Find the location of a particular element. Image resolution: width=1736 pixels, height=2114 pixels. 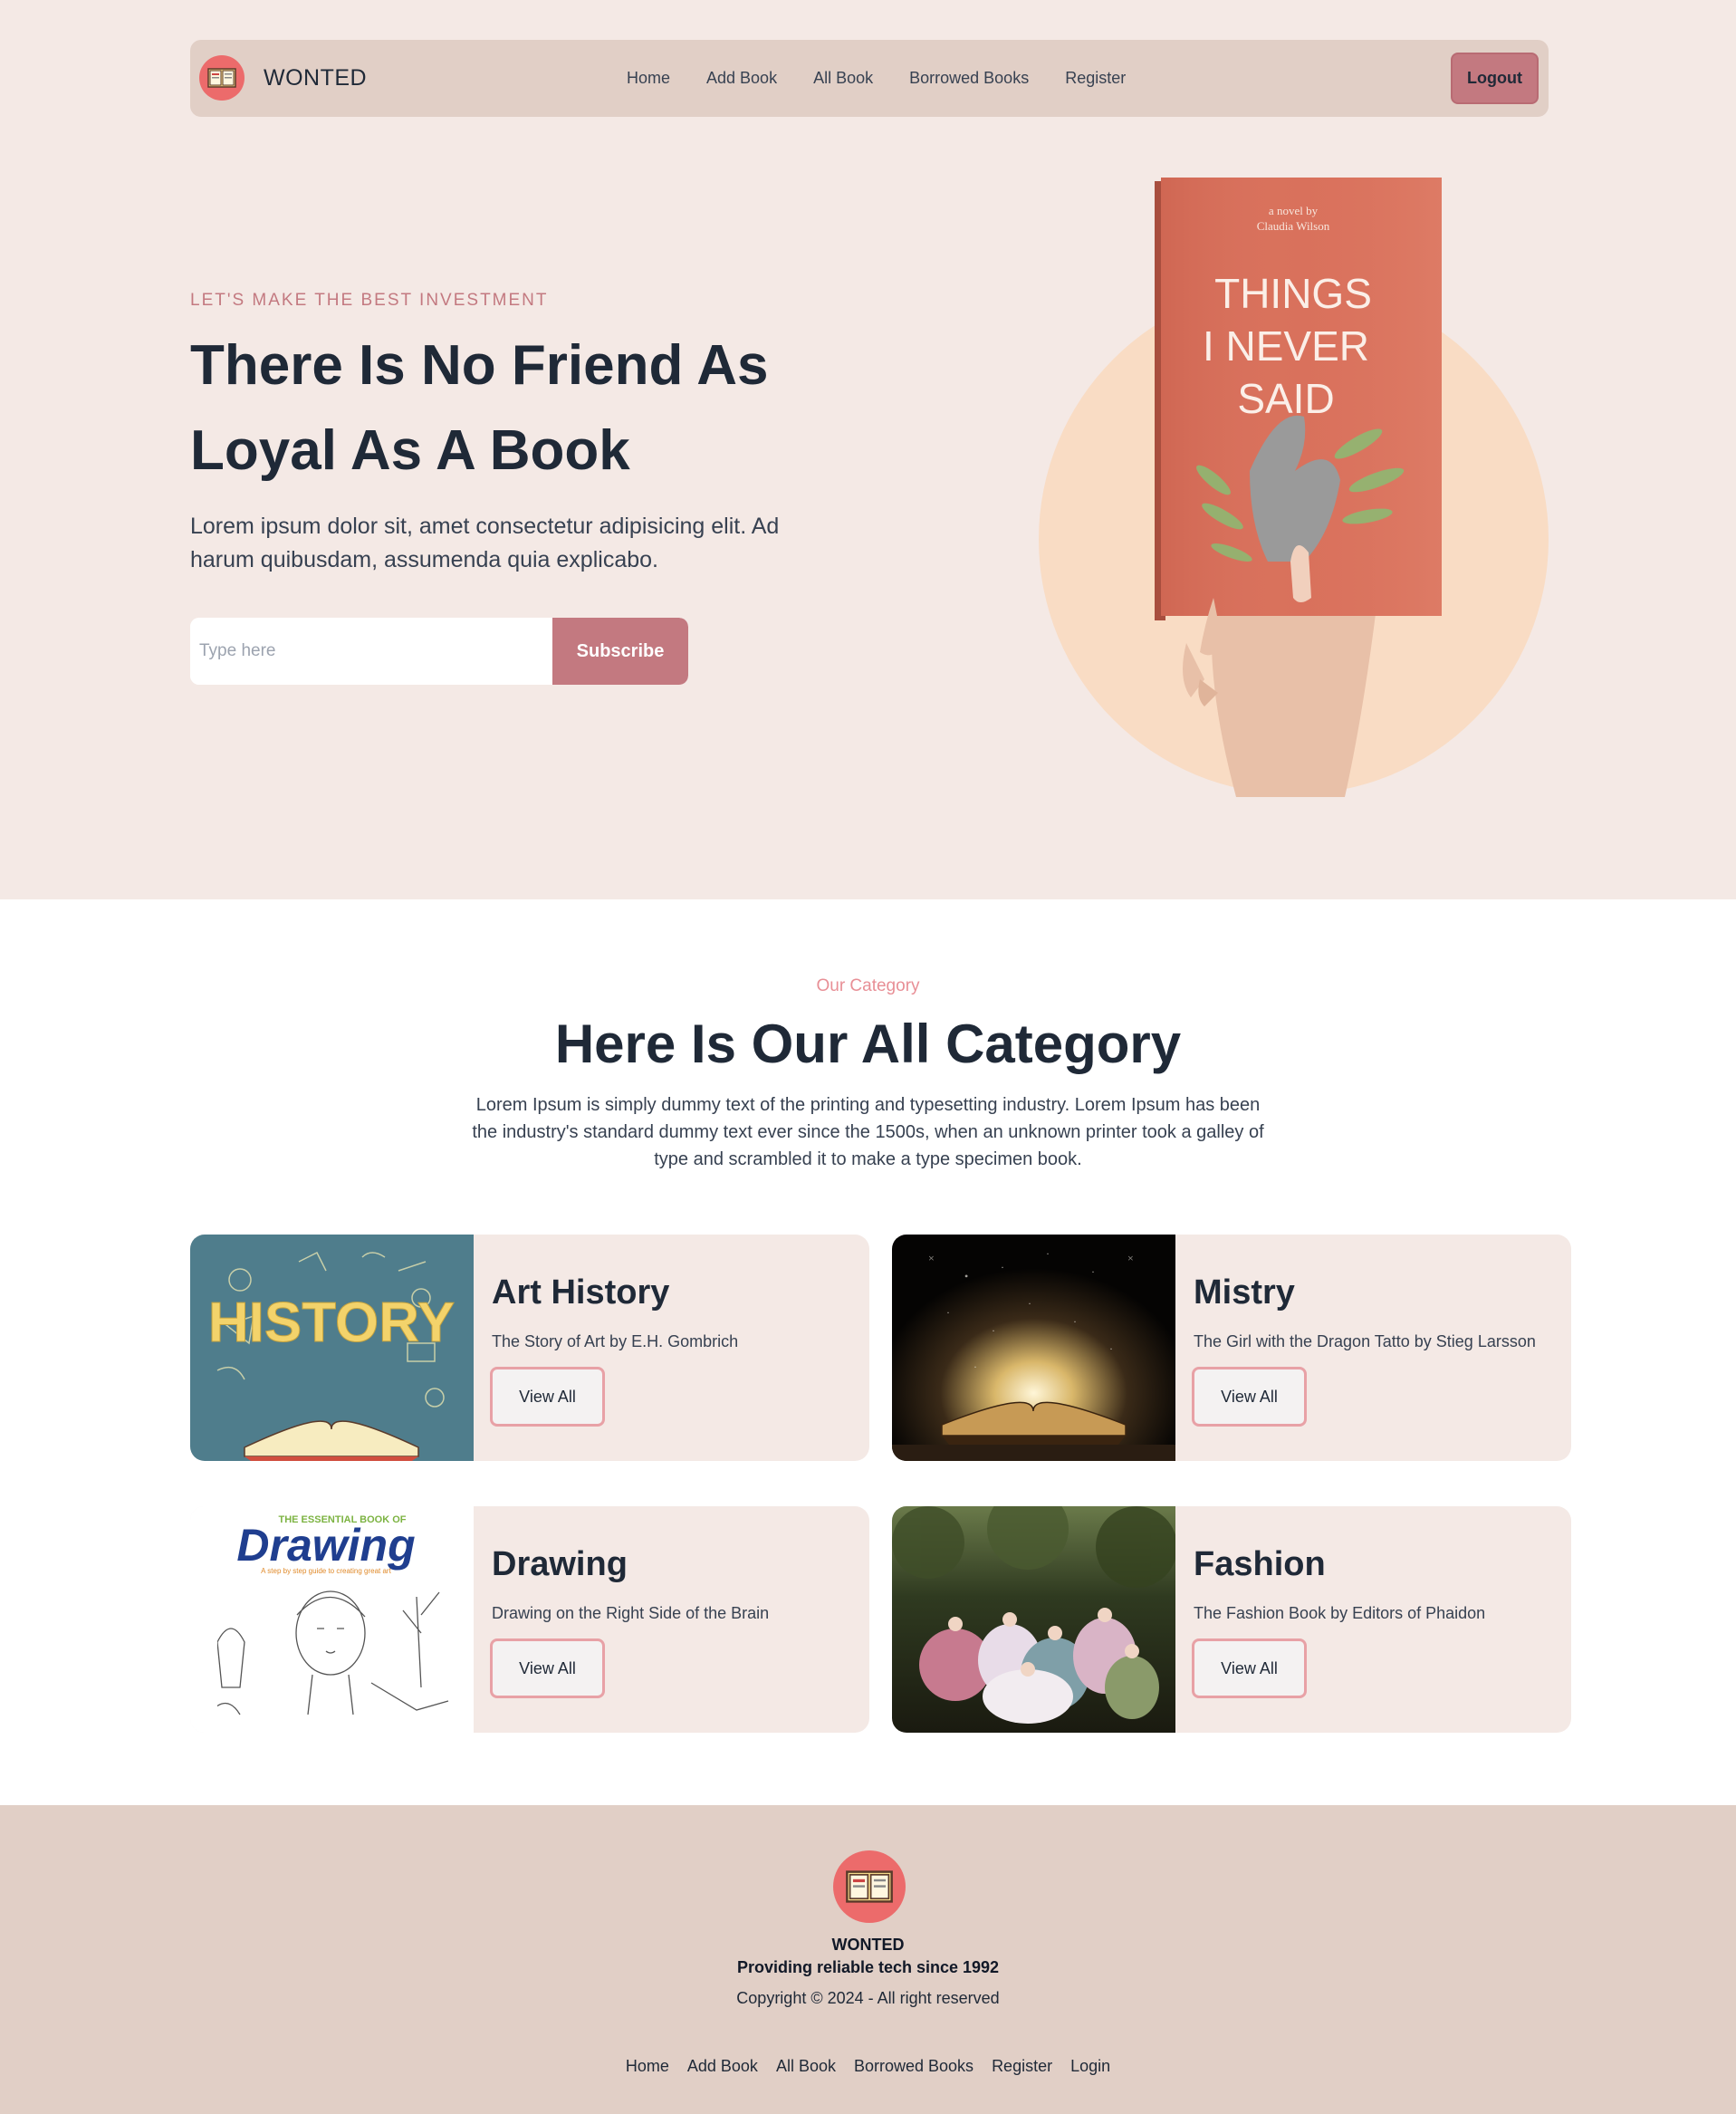

footer-link-home: Home is located at coordinates (647, 2066).